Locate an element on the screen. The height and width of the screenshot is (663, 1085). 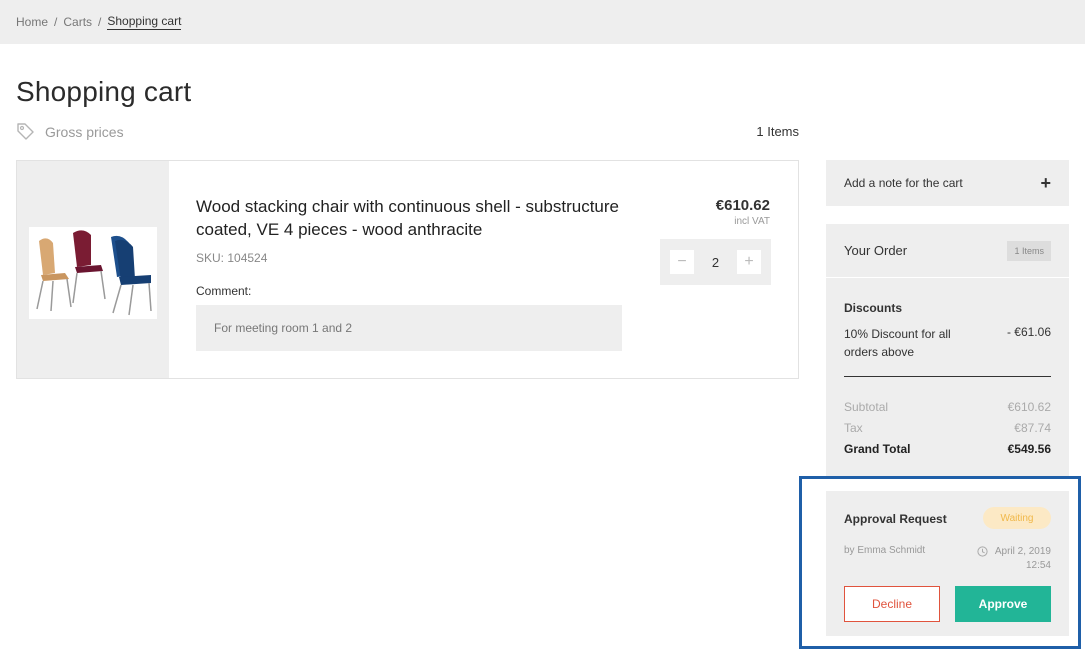
product-image is located at coordinates (93, 273).